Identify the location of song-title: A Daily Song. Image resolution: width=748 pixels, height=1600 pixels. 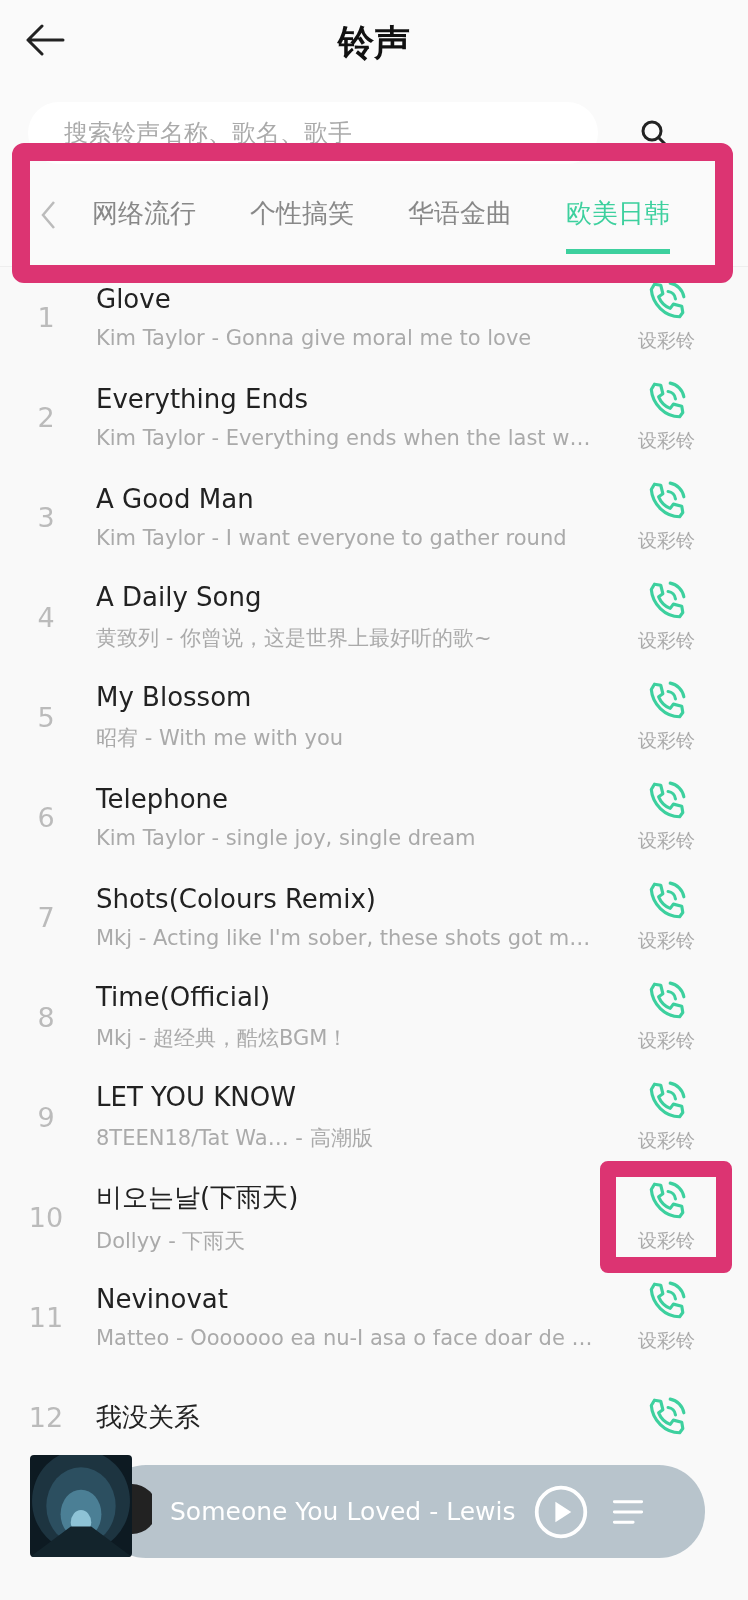
(179, 597).